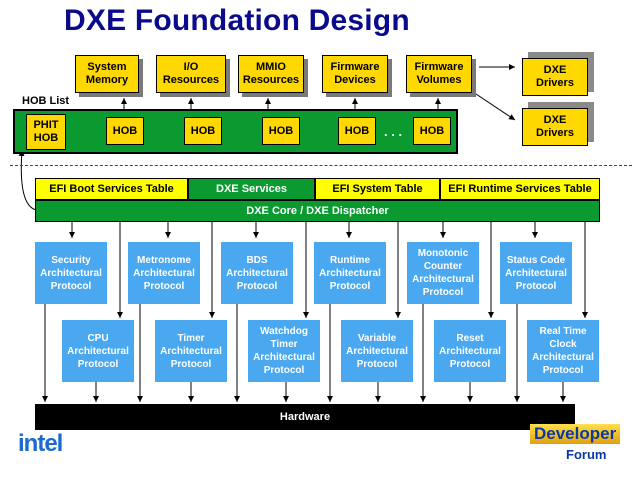 Image resolution: width=640 pixels, height=480 pixels. What do you see at coordinates (107, 74) in the screenshot?
I see `resource-system-memory: System Memory` at bounding box center [107, 74].